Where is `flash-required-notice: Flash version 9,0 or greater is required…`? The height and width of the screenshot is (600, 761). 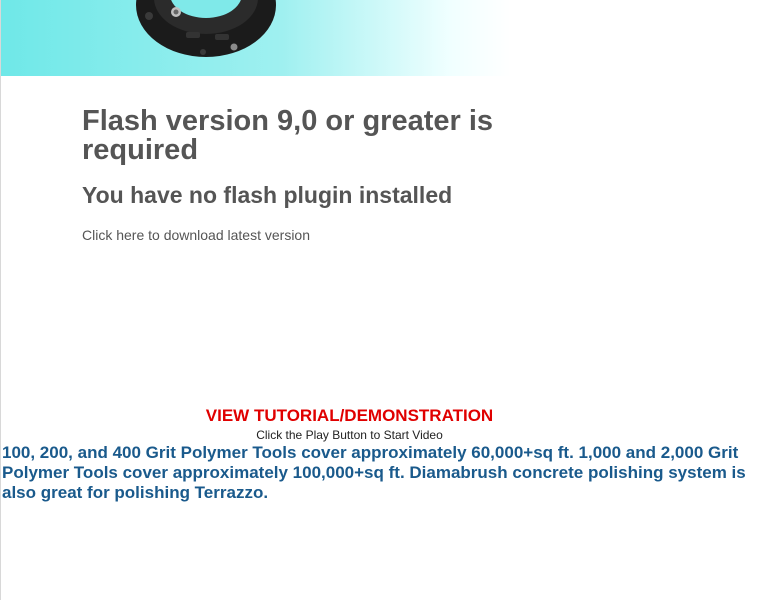 flash-required-notice: Flash version 9,0 or greater is required… is located at coordinates (302, 176).